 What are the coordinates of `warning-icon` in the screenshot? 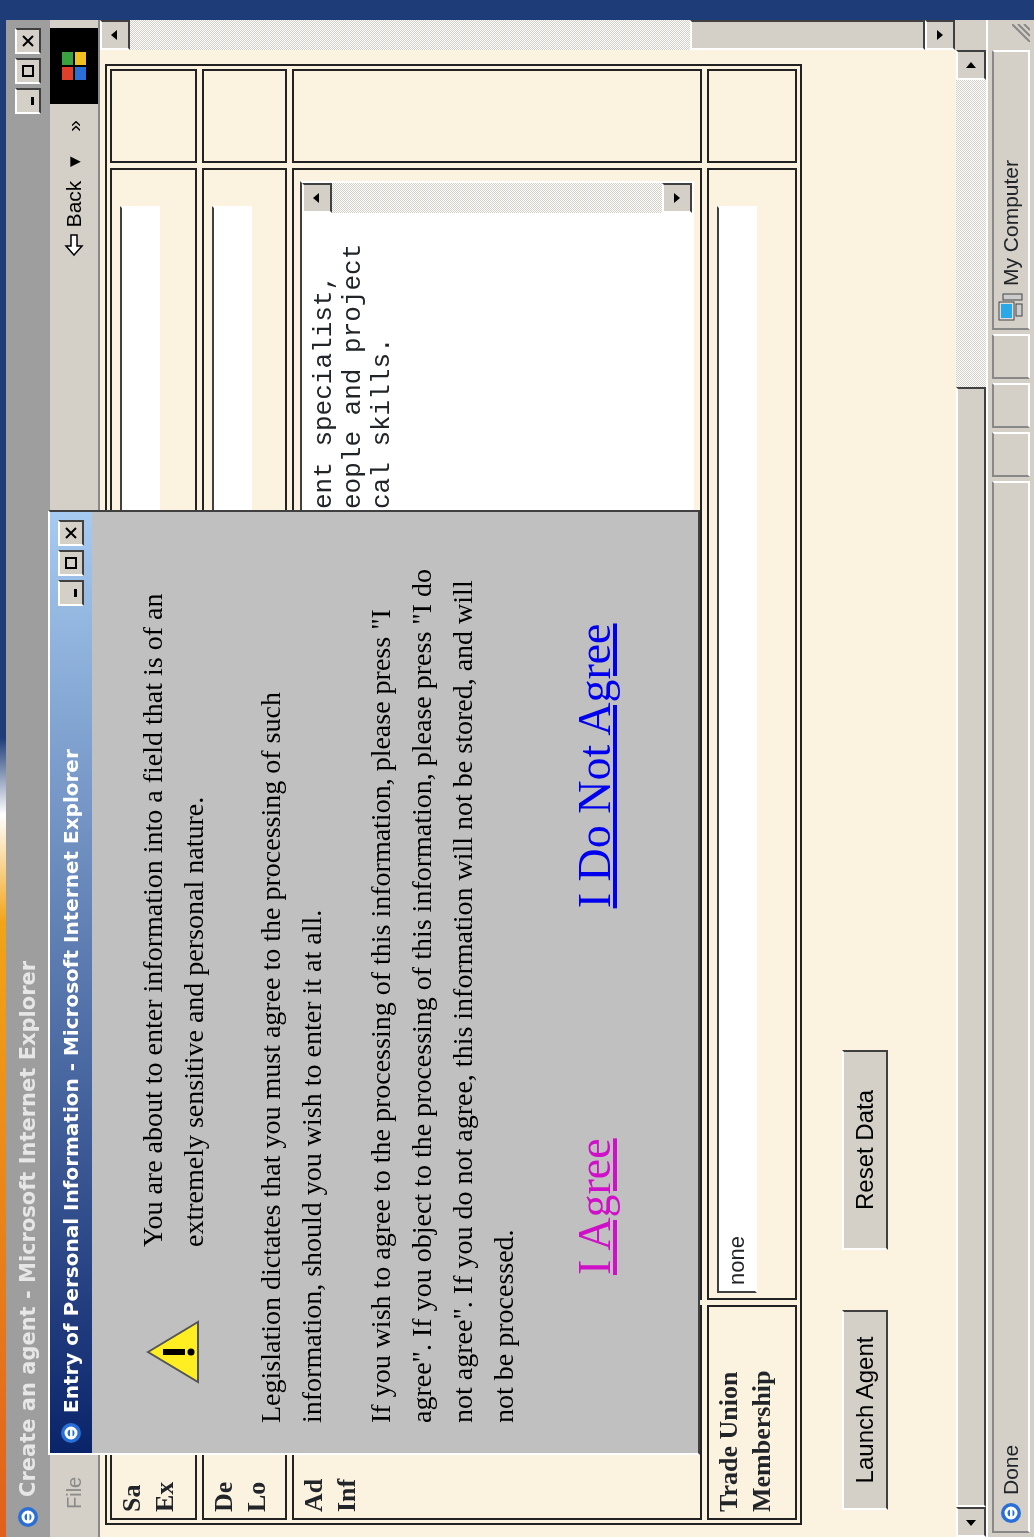 It's located at (173, 1352).